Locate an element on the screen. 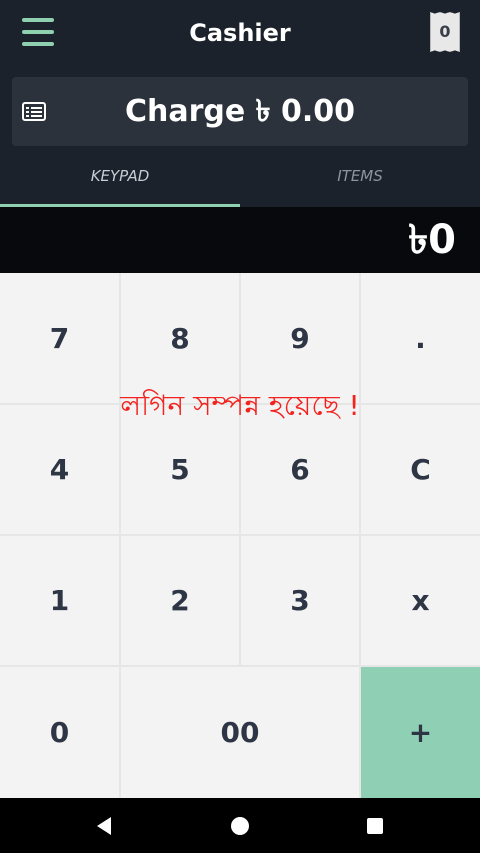  amount-display-value: ৳0 is located at coordinates (432, 240).